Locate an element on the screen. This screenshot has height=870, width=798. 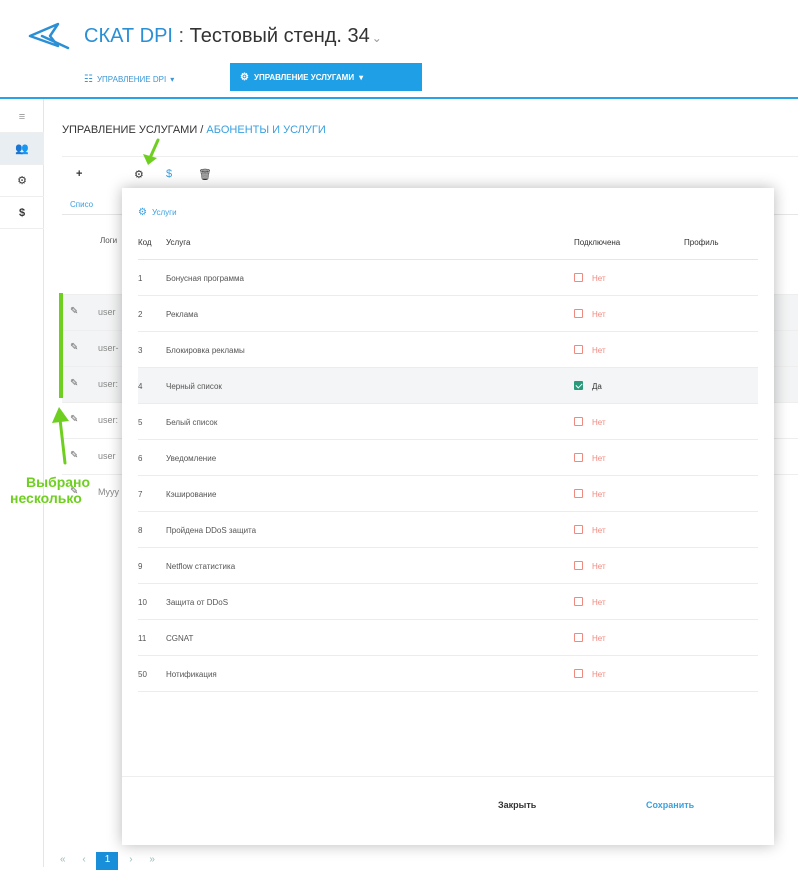
annotation-label: Выбрано несколько is located at coordinates (50, 490).